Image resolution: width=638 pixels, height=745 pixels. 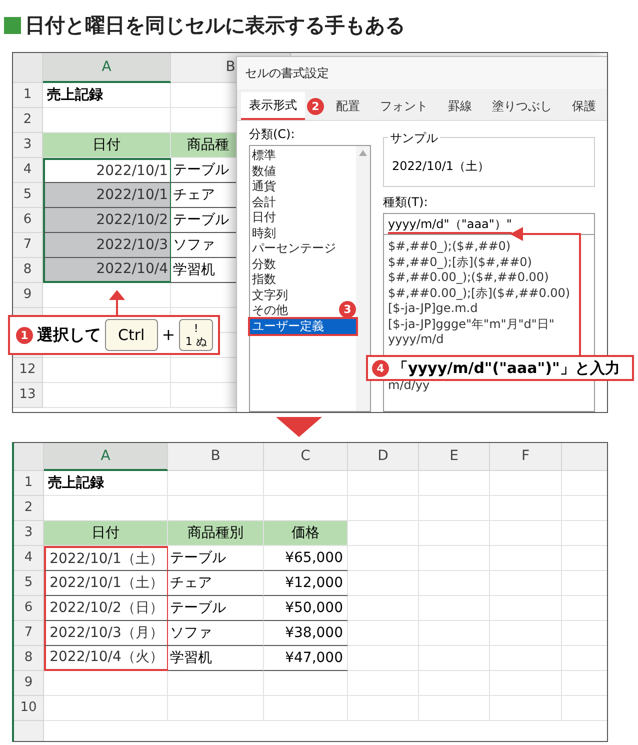 I want to click on category-item: 文字列, so click(x=270, y=295).